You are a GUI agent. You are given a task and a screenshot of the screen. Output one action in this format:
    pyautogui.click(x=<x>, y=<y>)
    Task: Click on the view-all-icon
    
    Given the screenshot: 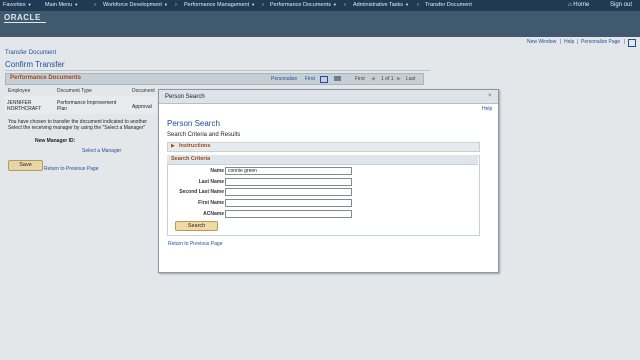 What is the action you would take?
    pyautogui.click(x=324, y=79)
    